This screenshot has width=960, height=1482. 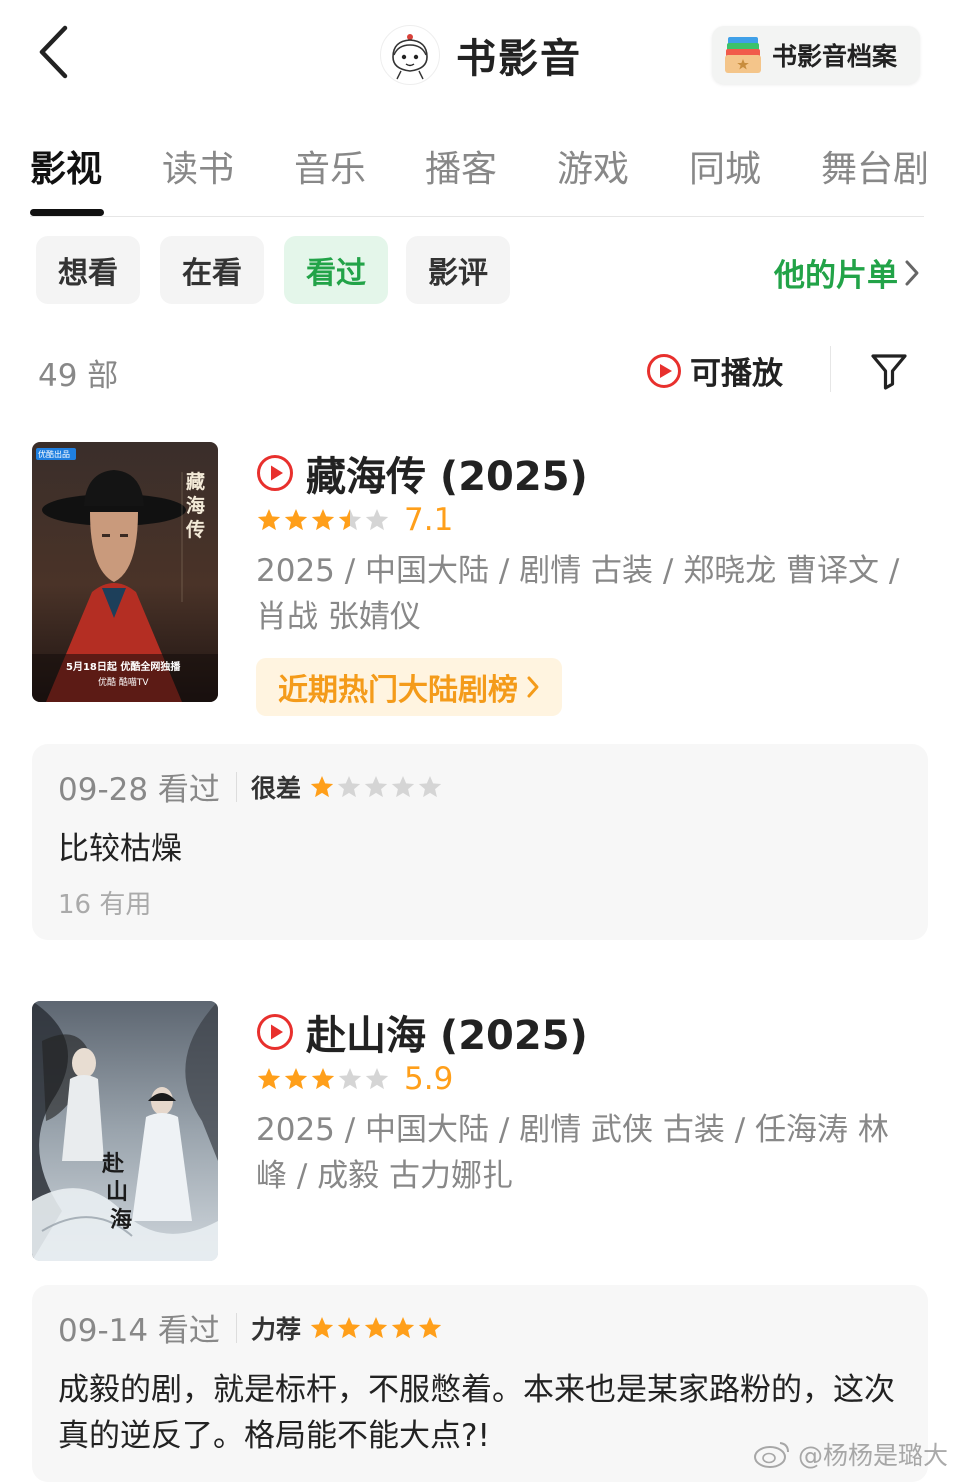 I want to click on ranking-badge: 近期热门大陆剧榜, so click(x=409, y=687).